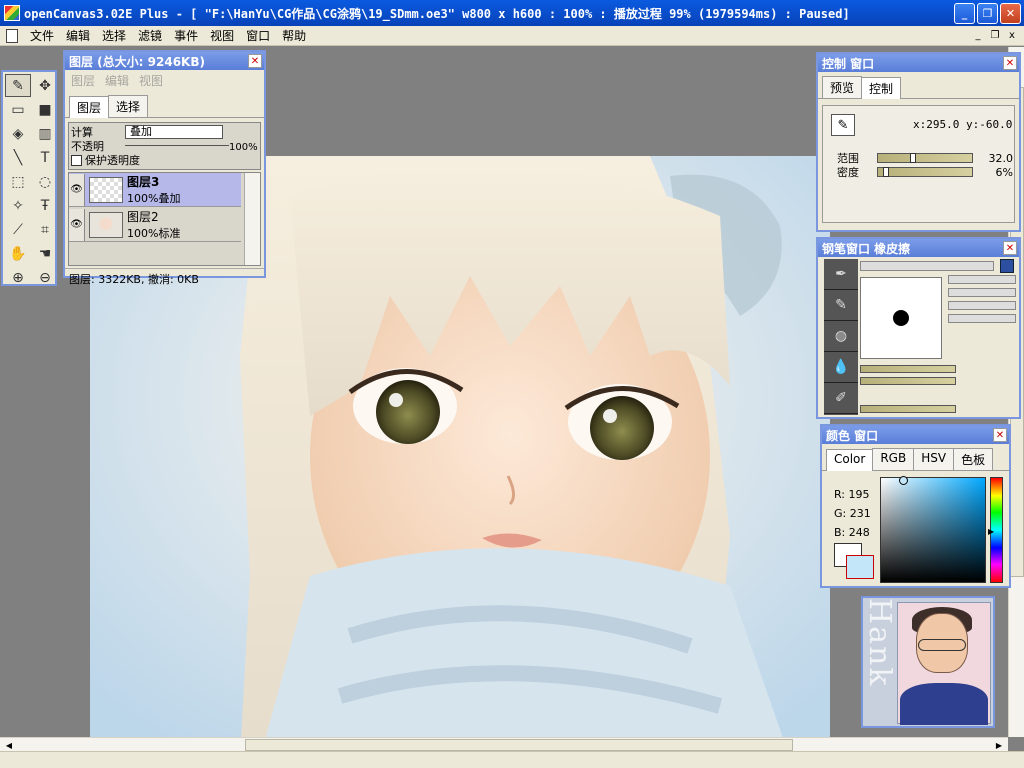  What do you see at coordinates (893, 459) in the screenshot?
I see `tab-rgb: RGB` at bounding box center [893, 459].